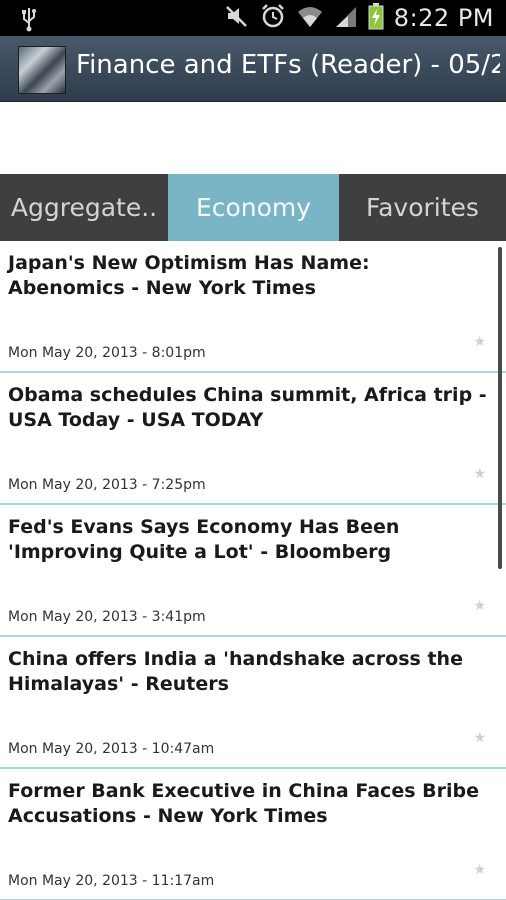 The image size is (506, 900). Describe the element at coordinates (273, 18) in the screenshot. I see `alarm-icon` at that location.